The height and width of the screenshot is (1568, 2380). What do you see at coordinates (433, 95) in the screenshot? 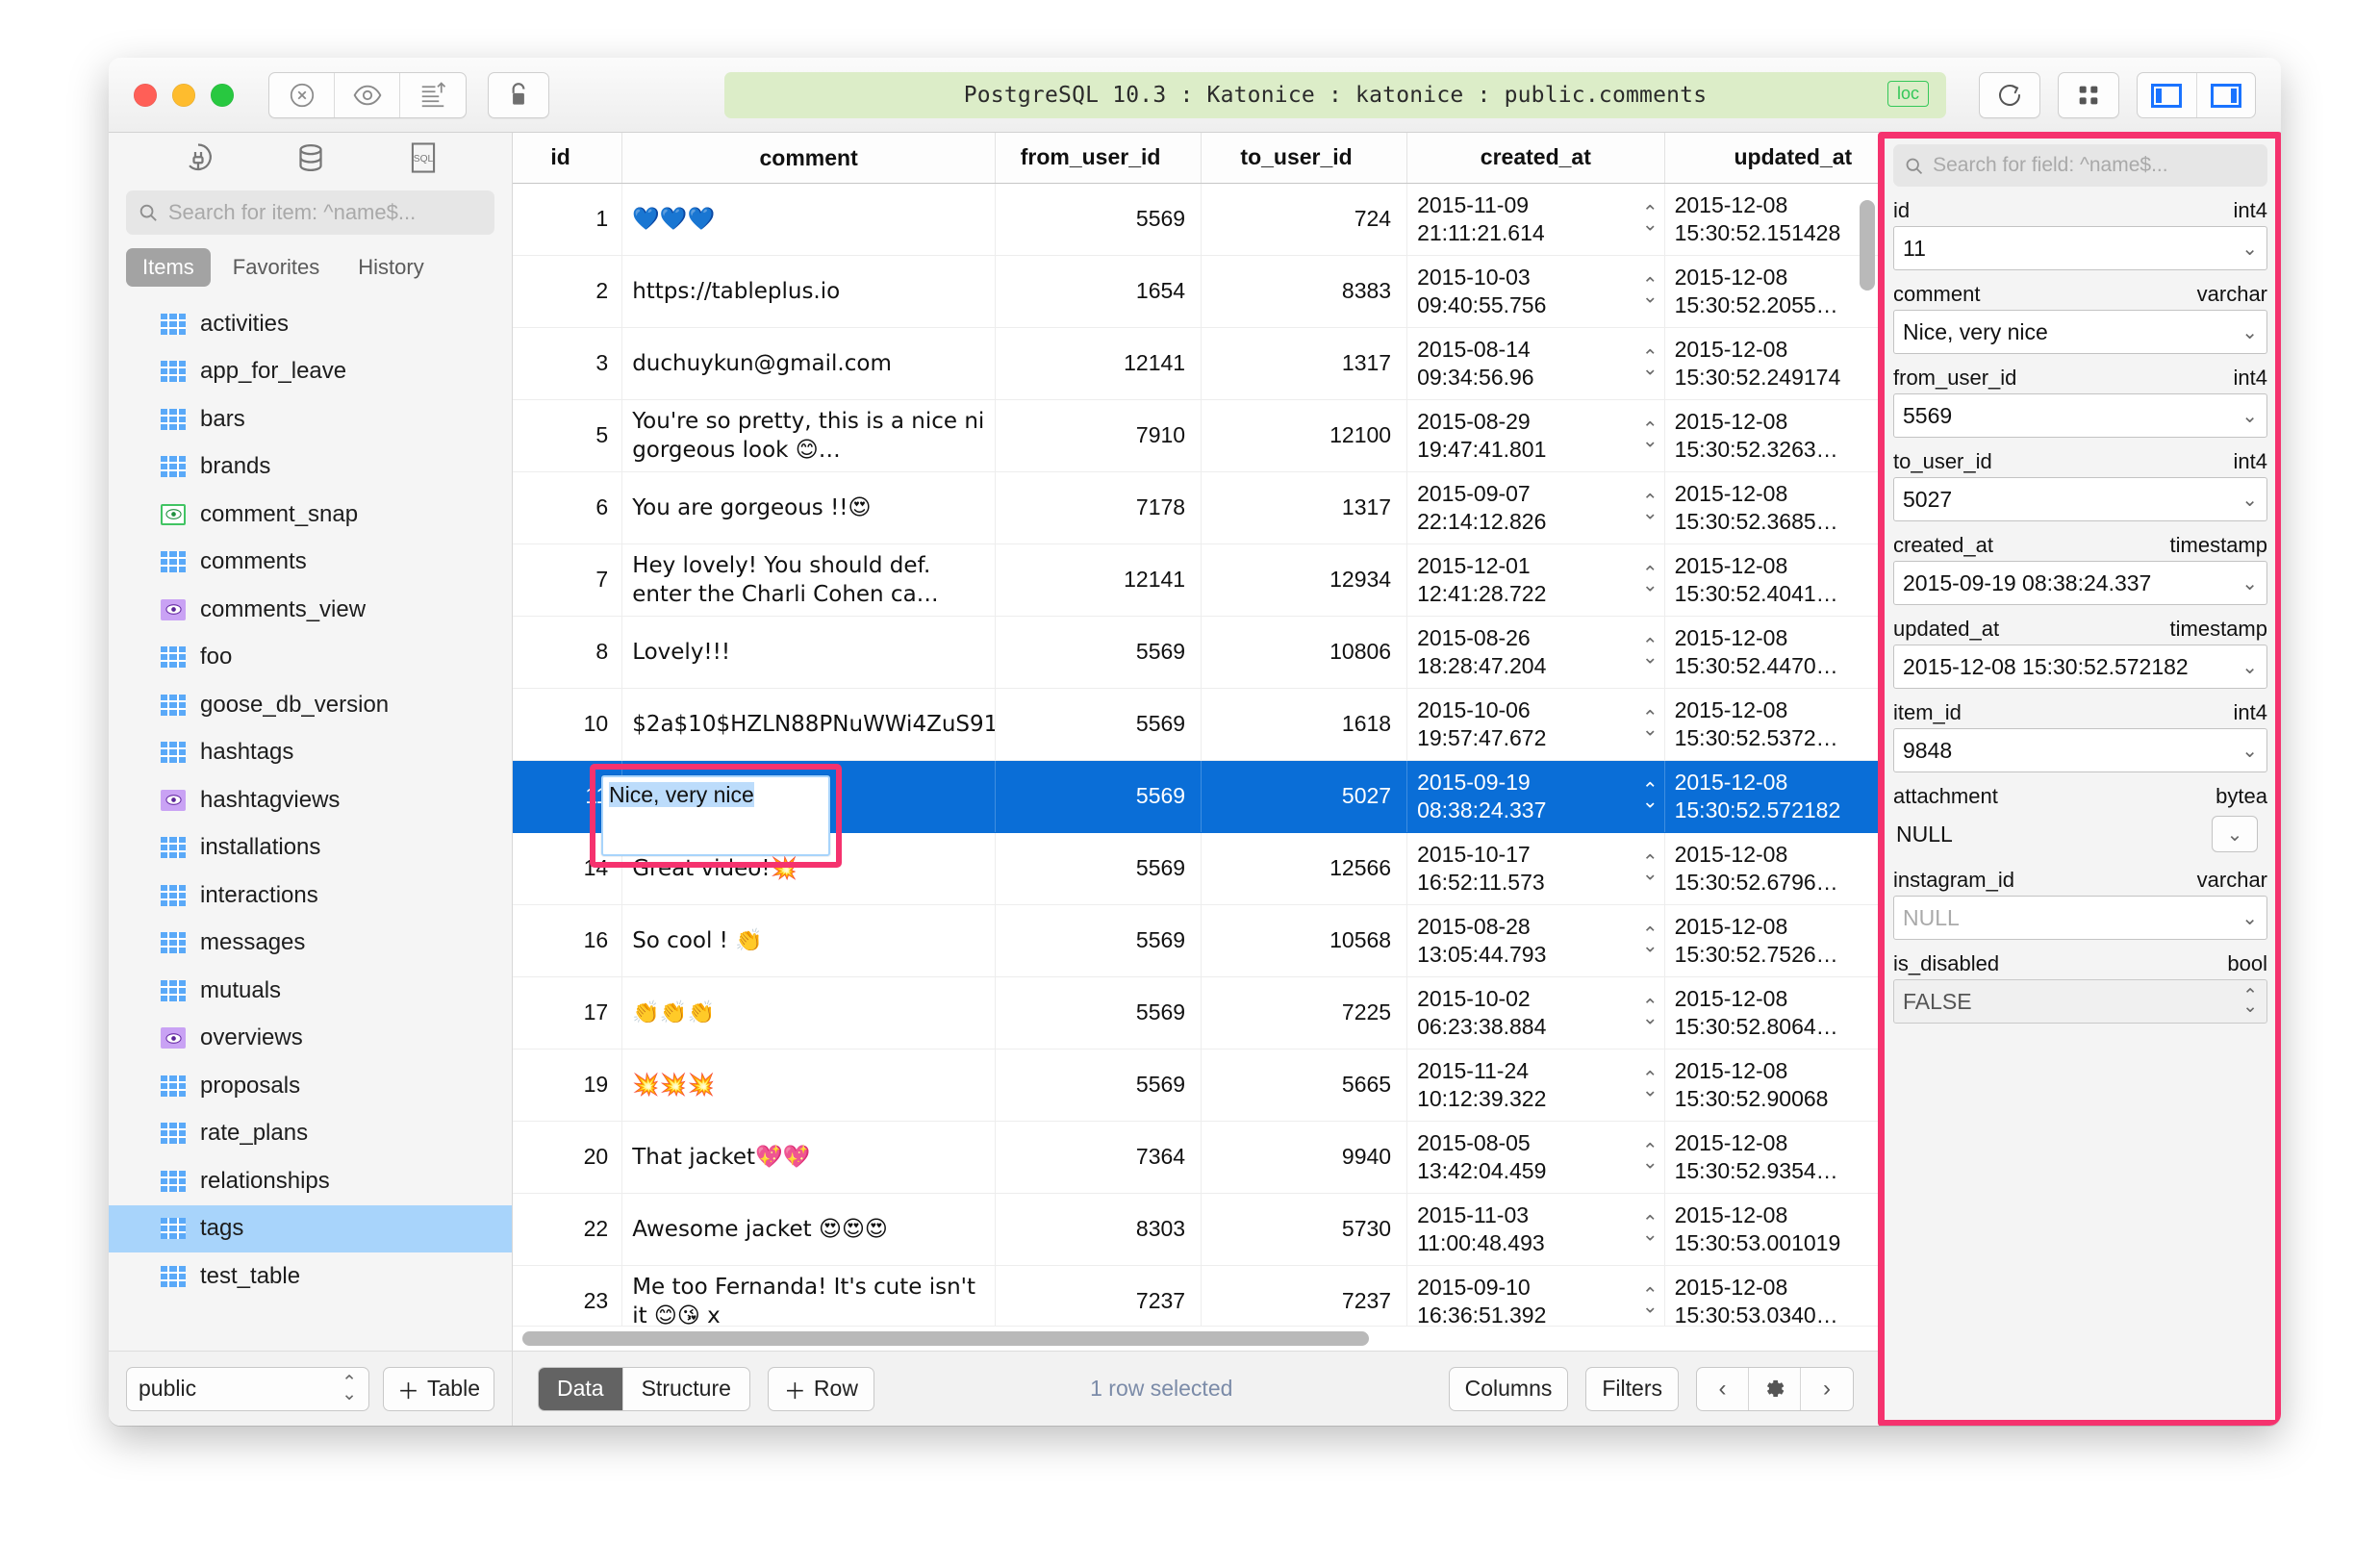
I see `commit-changes-button` at bounding box center [433, 95].